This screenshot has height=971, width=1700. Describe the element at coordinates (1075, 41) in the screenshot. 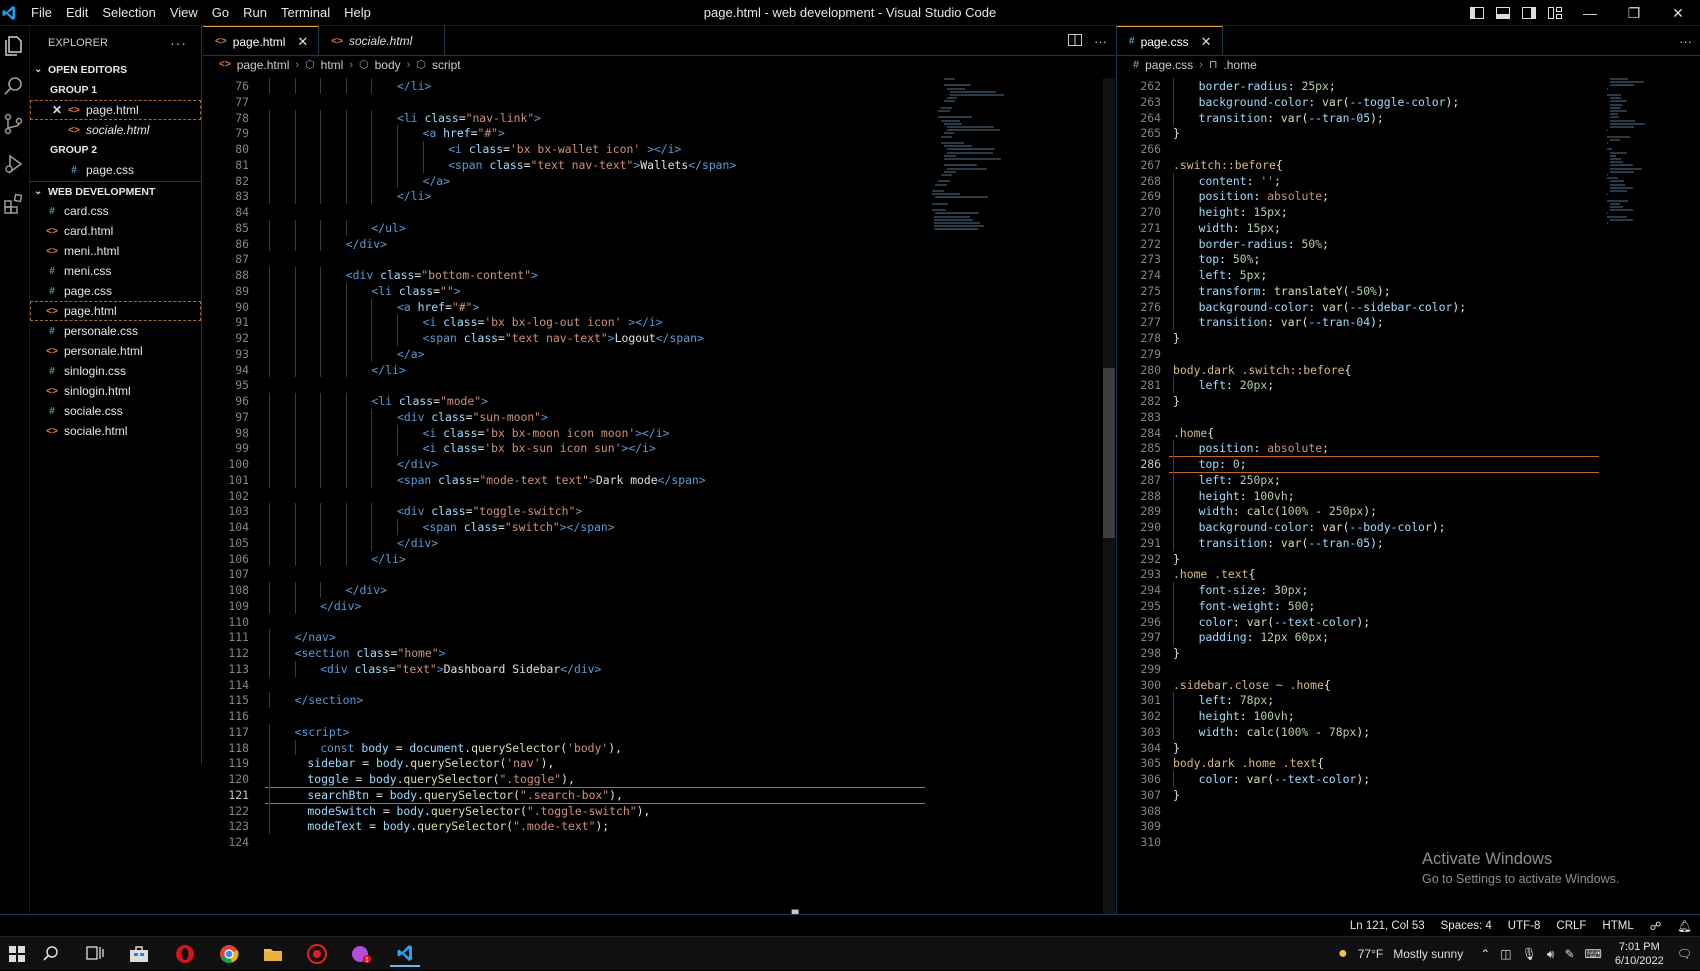

I see `split-editor-icon` at that location.